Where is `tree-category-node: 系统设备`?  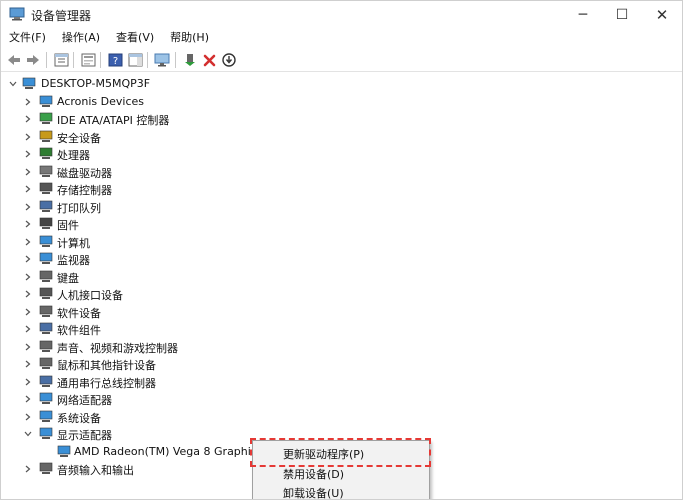
tree-category-node: 系统设备 is located at coordinates (341, 417).